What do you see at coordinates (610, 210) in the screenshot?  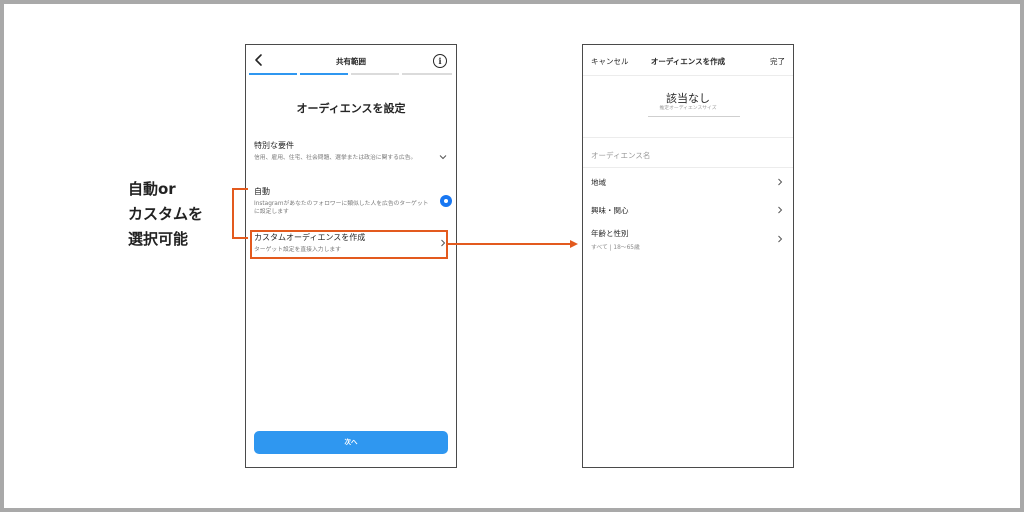 I see `row-label: 興味・関心` at bounding box center [610, 210].